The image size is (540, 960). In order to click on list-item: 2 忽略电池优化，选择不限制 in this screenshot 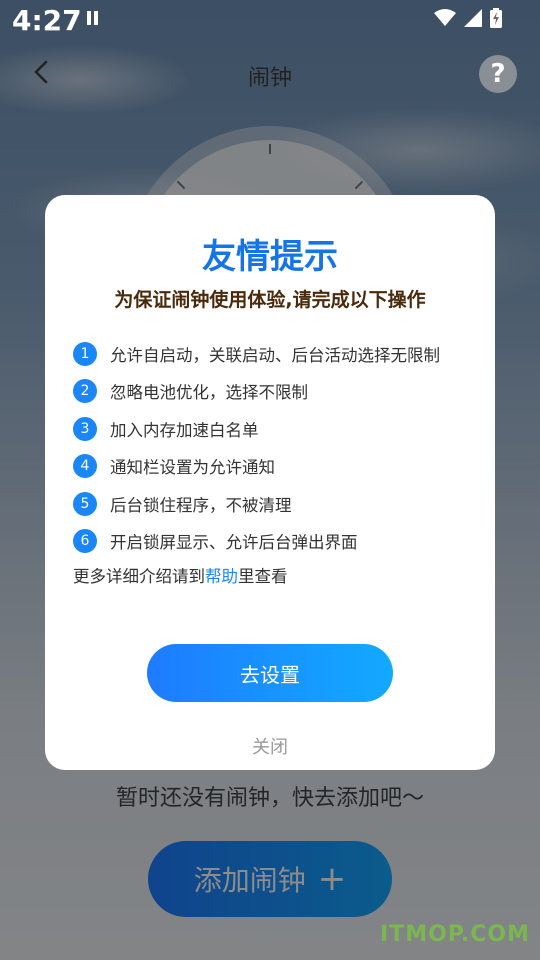, I will do `click(278, 392)`.